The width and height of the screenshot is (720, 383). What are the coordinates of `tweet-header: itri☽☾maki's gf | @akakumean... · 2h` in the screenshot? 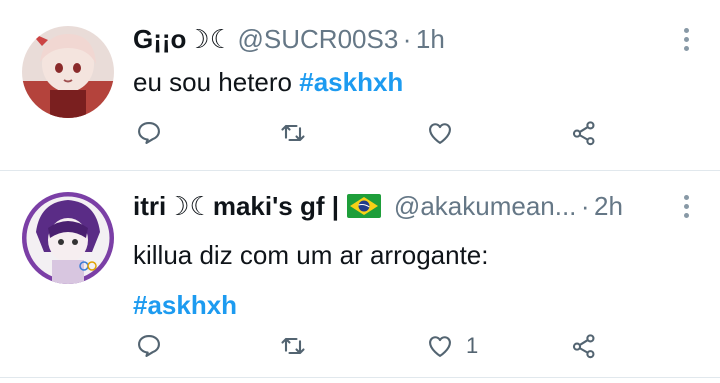 It's located at (396, 208).